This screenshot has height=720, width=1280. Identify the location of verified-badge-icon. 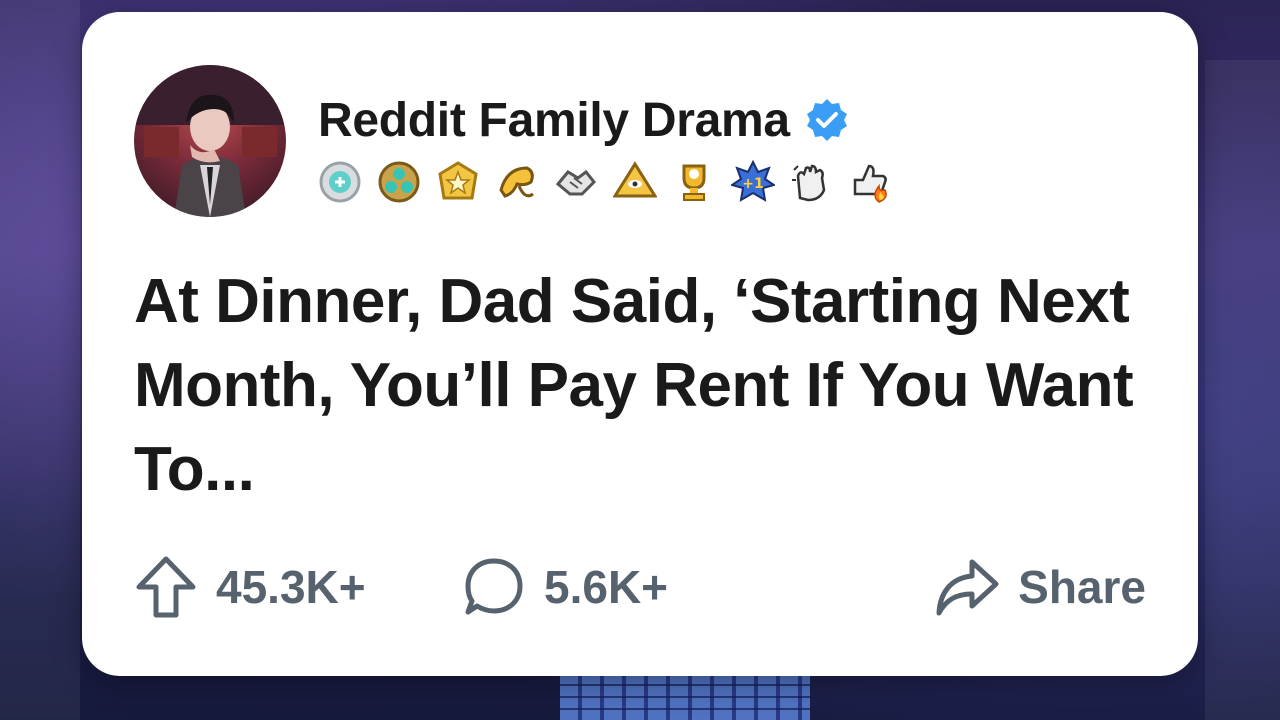
(826, 120).